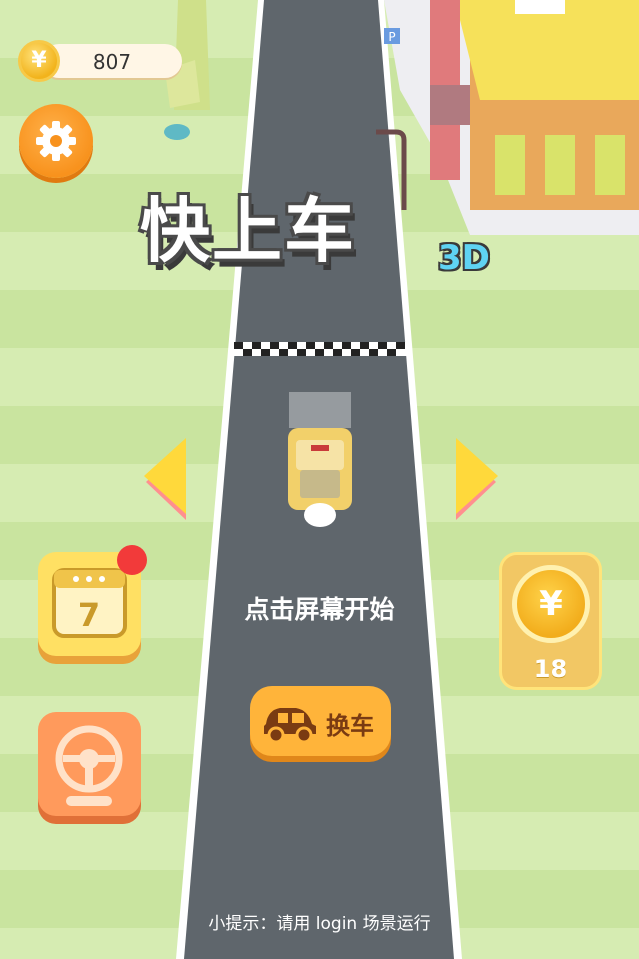 This screenshot has width=639, height=959. I want to click on game-title: 快上车, so click(248, 231).